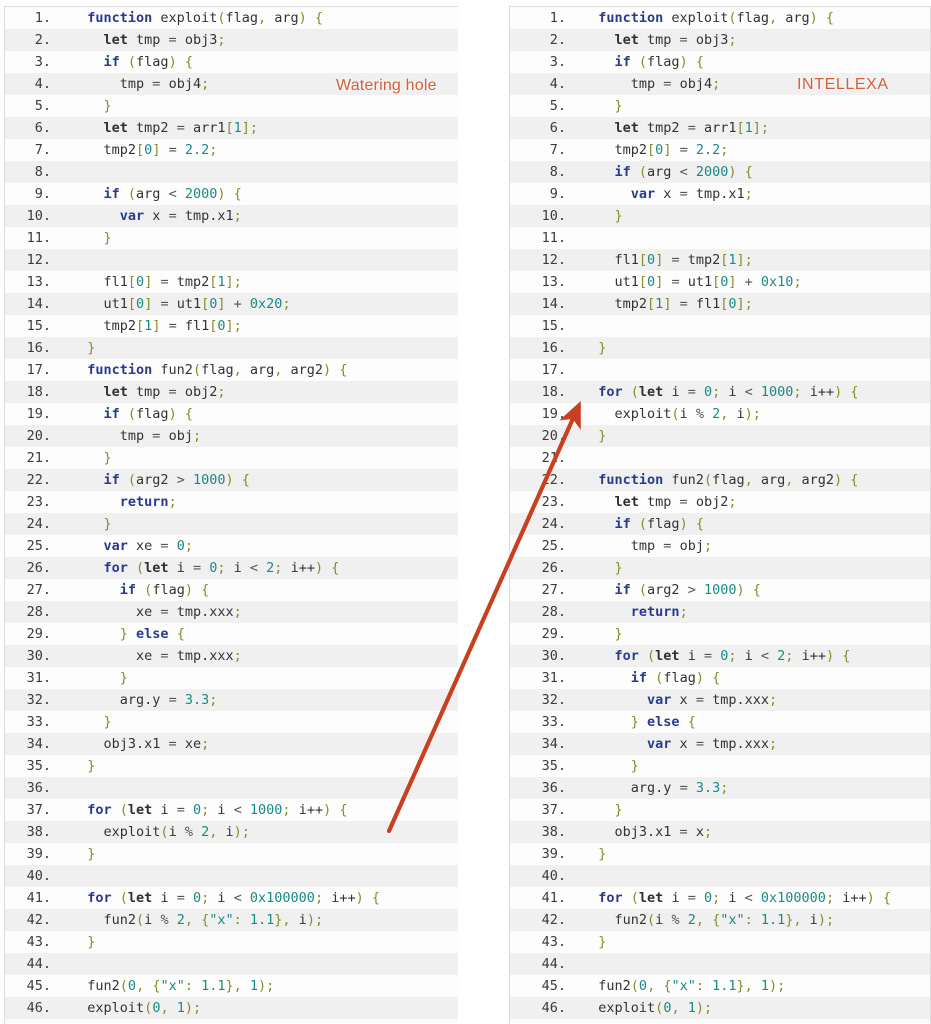 This screenshot has height=1024, width=931. Describe the element at coordinates (553, 634) in the screenshot. I see `line-number: 29.` at that location.